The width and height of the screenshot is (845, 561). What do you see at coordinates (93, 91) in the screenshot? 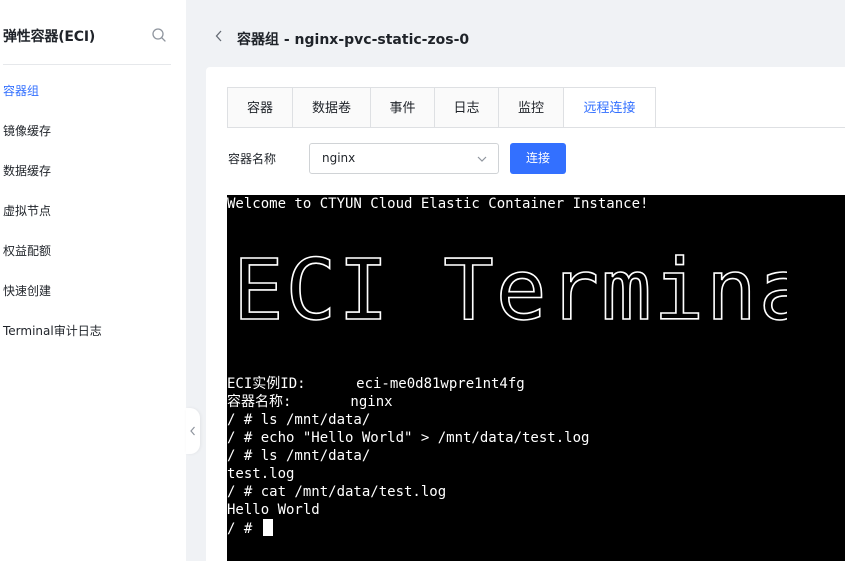
I see `sidebar-item-container-group: 容器组` at bounding box center [93, 91].